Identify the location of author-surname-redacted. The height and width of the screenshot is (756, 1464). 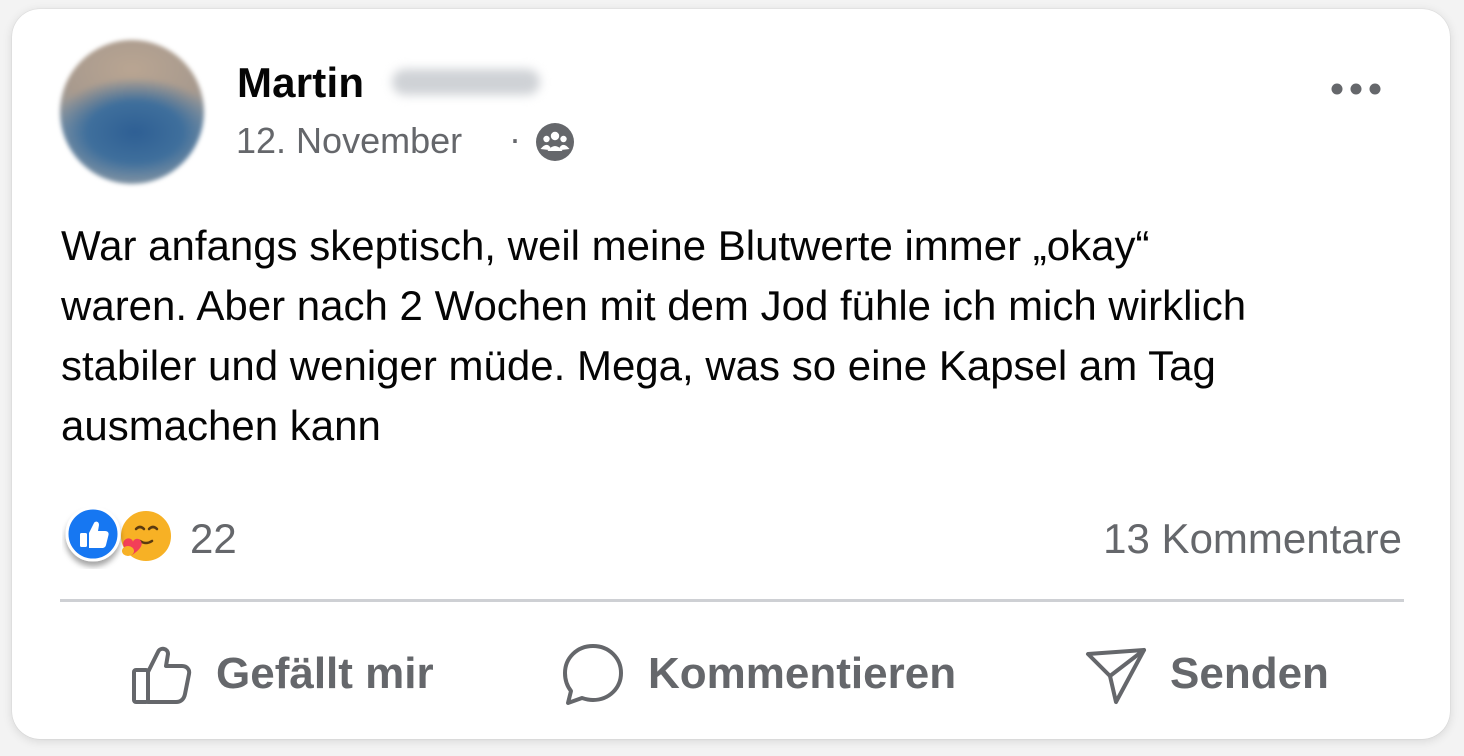
(466, 82).